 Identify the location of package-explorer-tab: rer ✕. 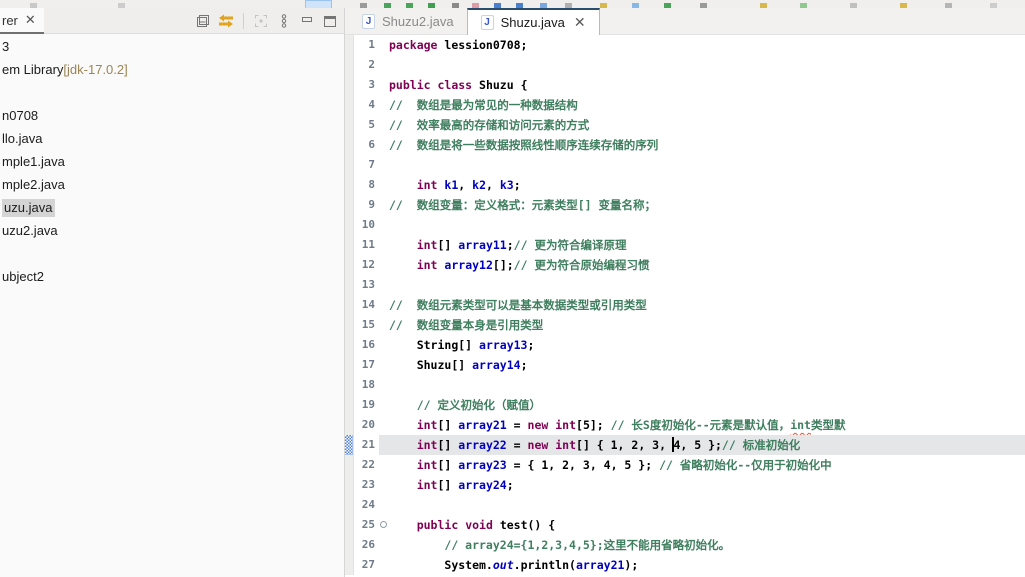
(22, 21).